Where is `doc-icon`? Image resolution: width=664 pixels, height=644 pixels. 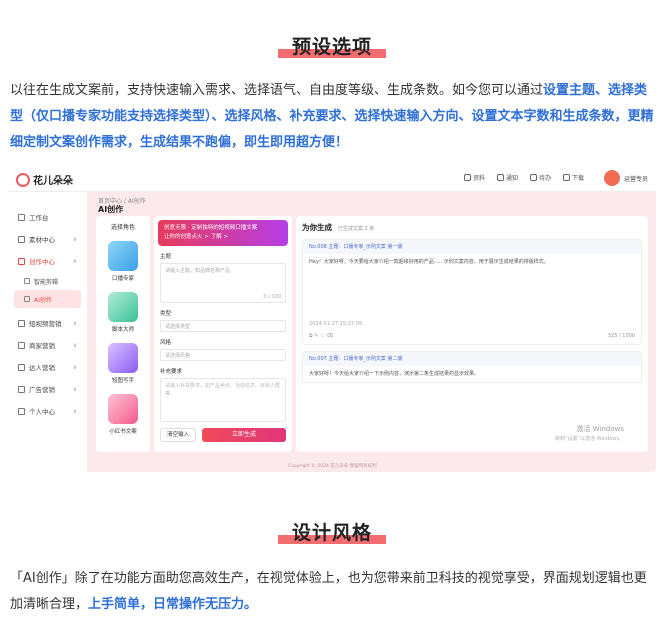
doc-icon is located at coordinates (467, 177).